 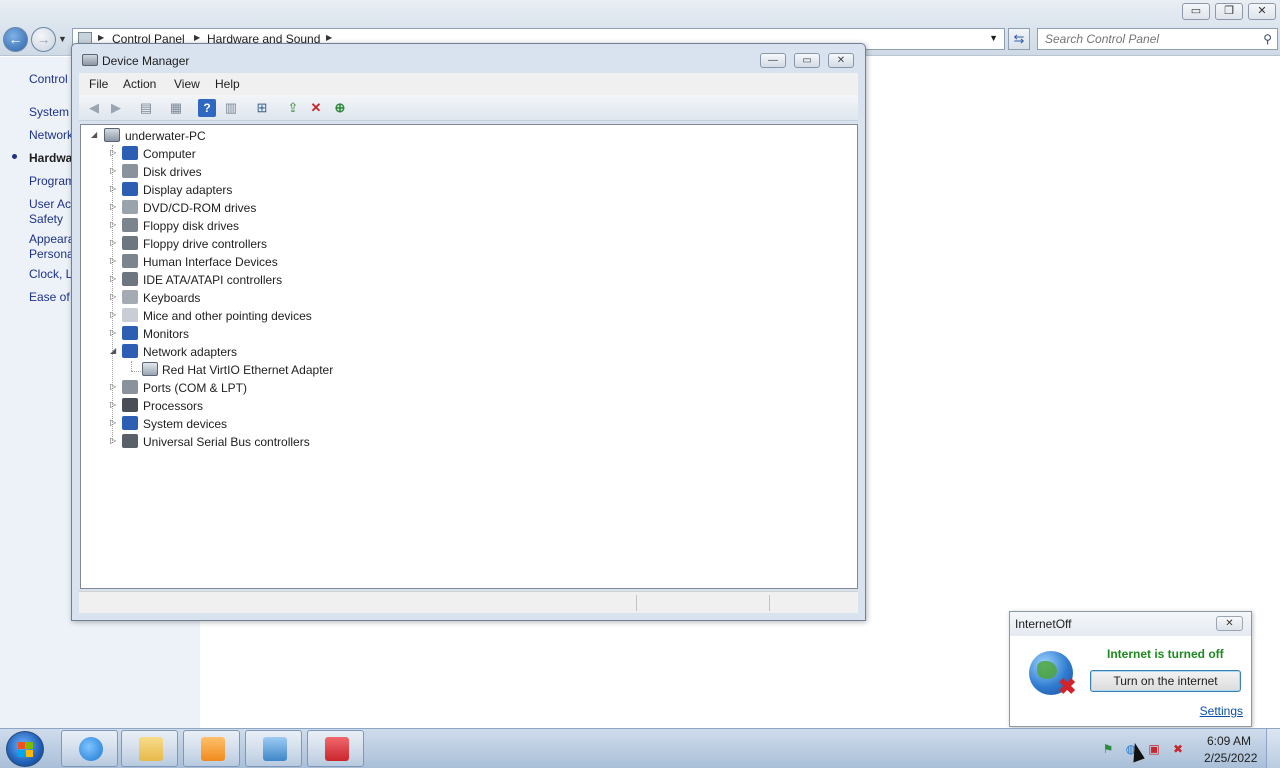 I want to click on show-desktop-button, so click(x=1273, y=748).